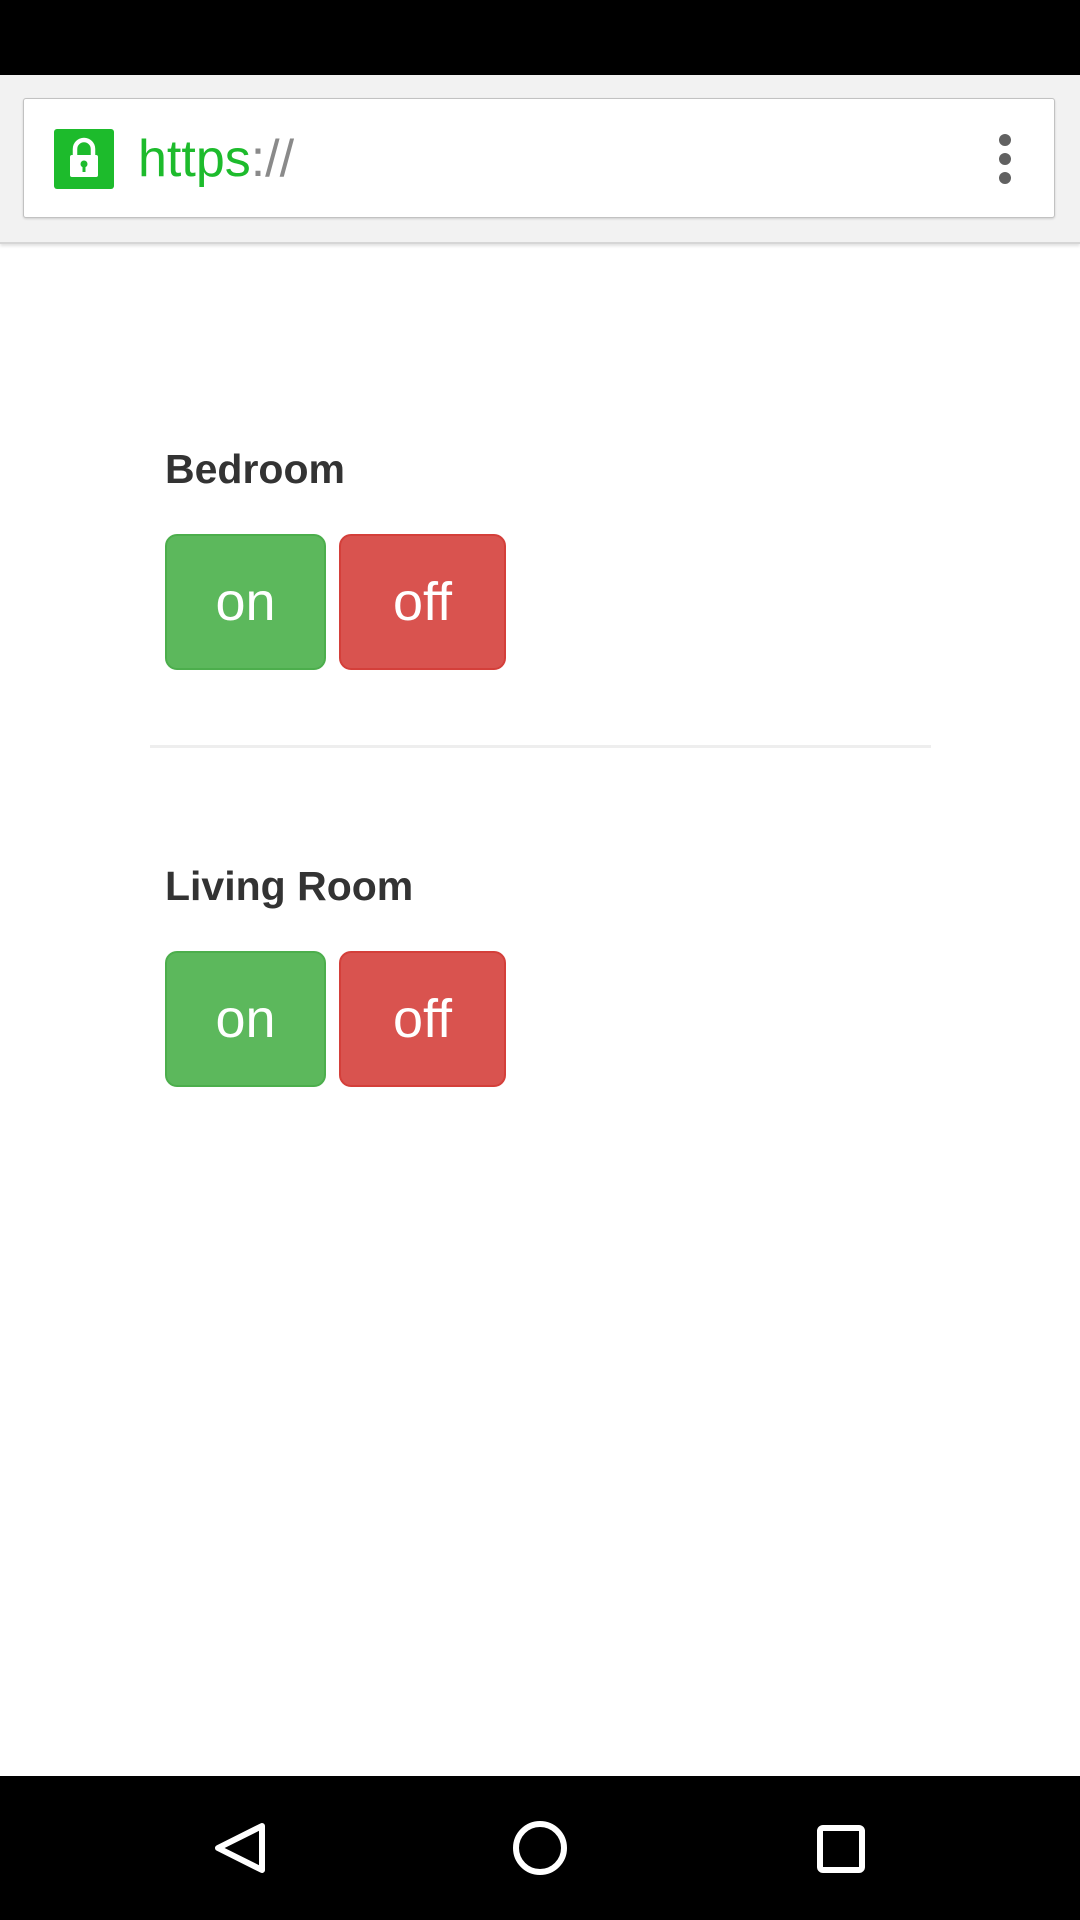 The image size is (1080, 1920). I want to click on home-button, so click(540, 1848).